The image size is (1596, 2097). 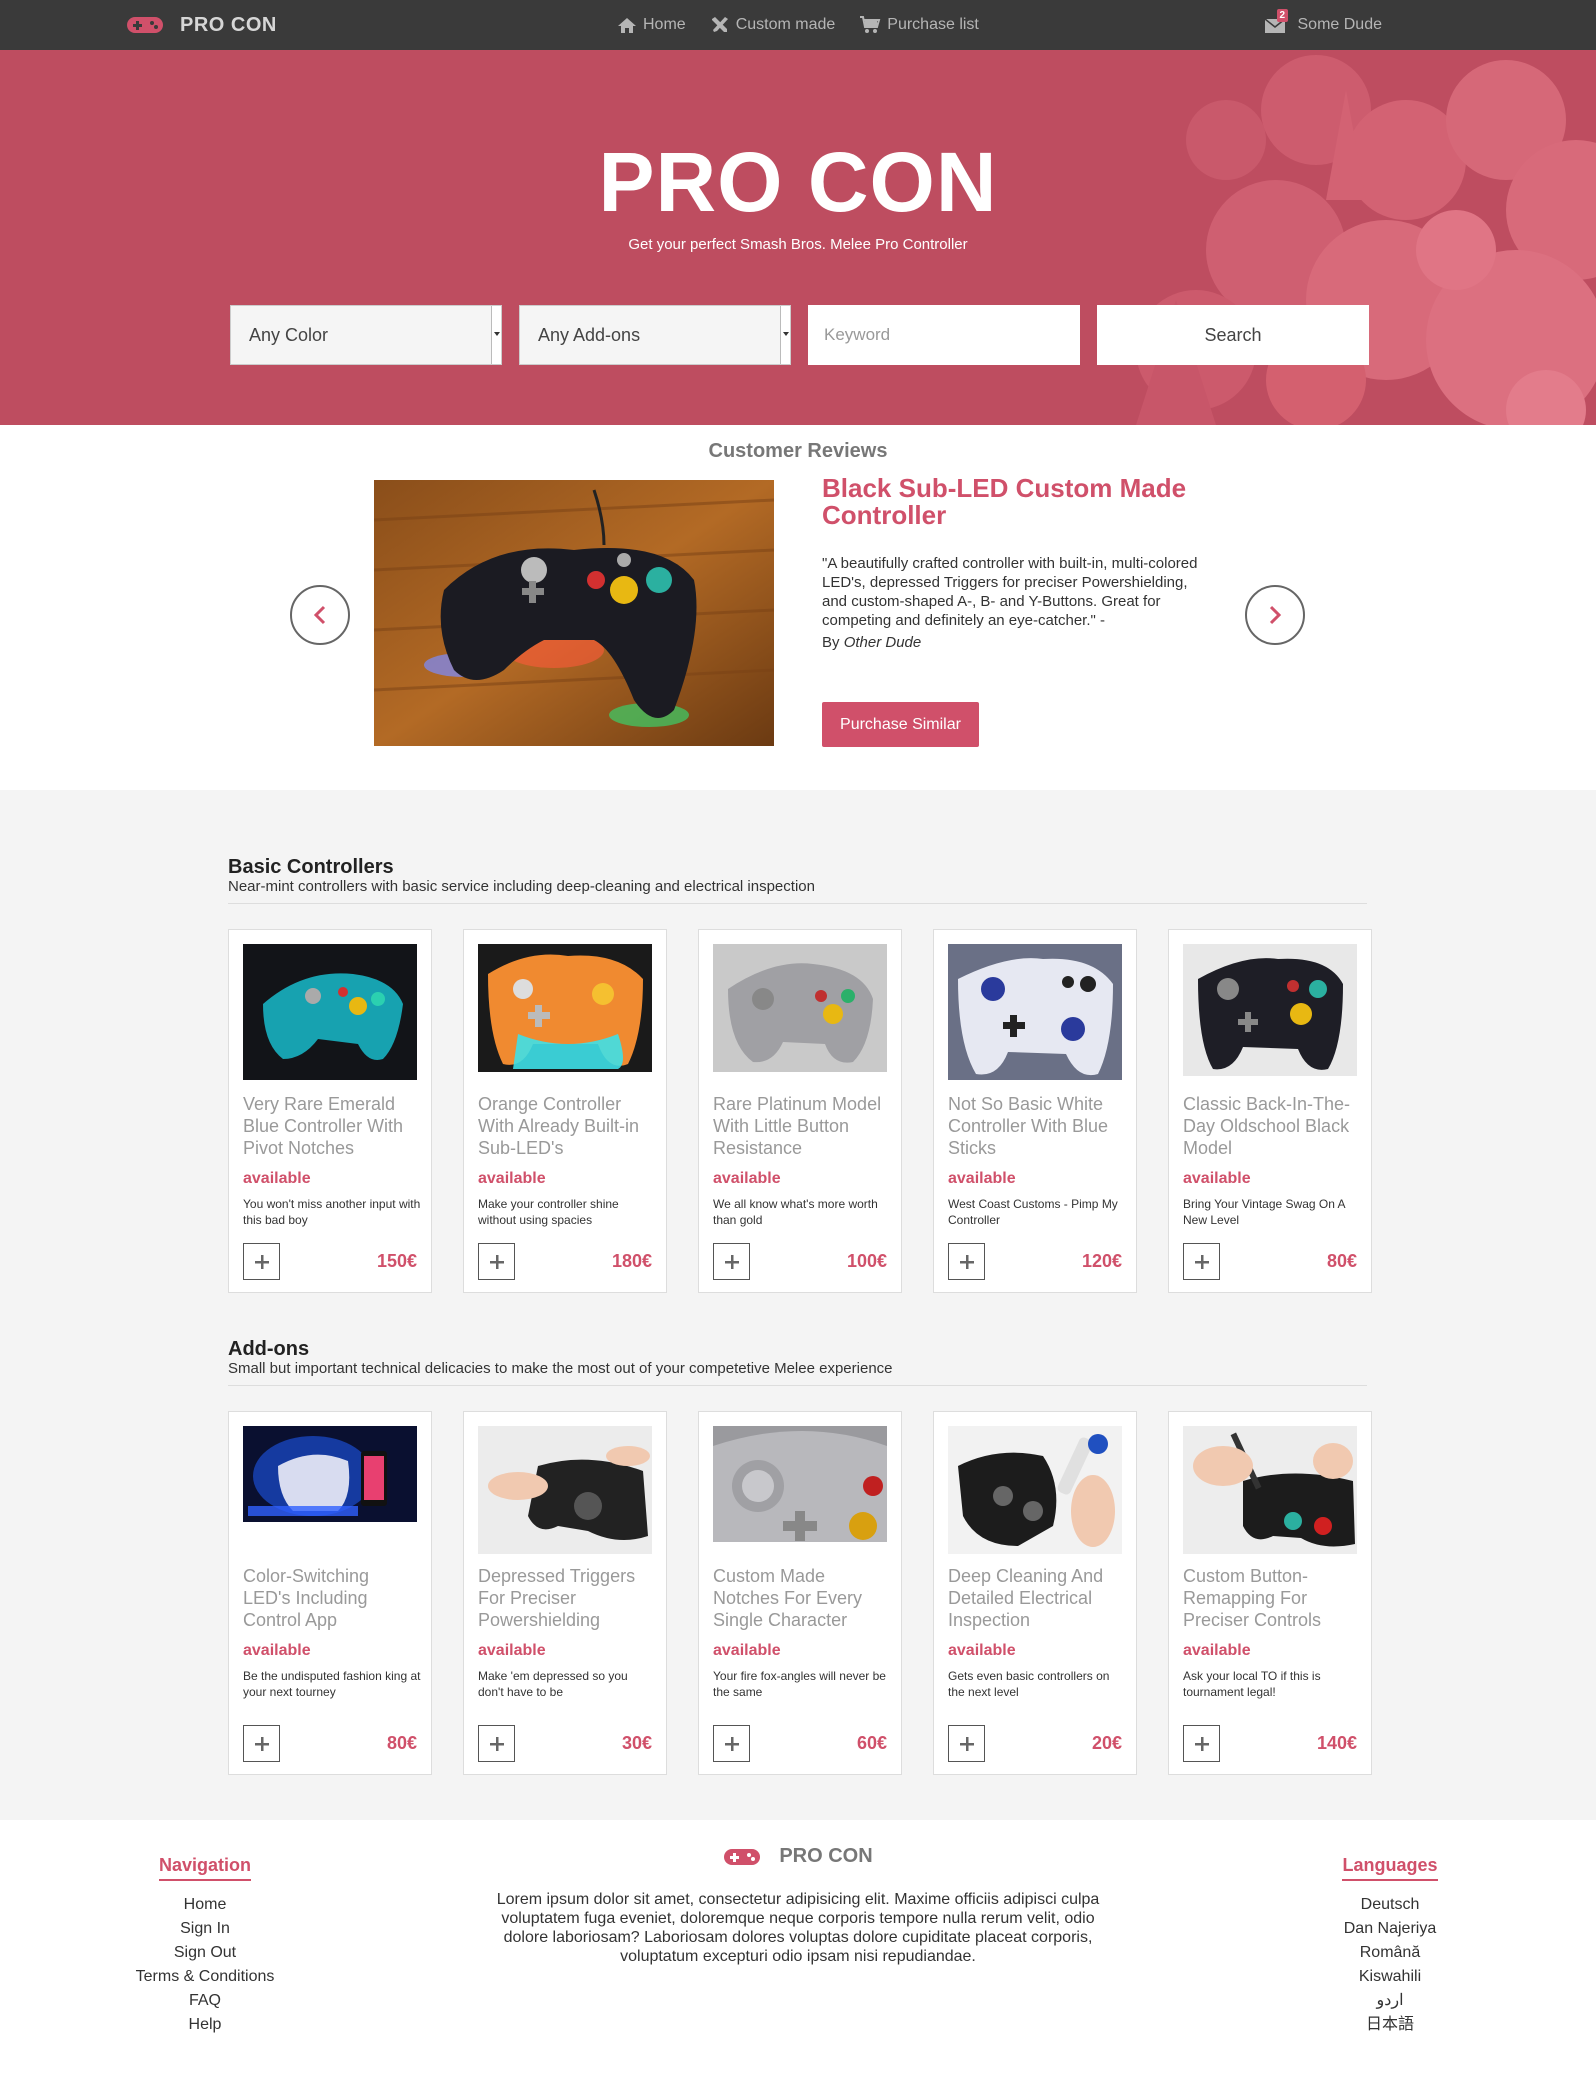 I want to click on product-price: 150€, so click(x=396, y=1261).